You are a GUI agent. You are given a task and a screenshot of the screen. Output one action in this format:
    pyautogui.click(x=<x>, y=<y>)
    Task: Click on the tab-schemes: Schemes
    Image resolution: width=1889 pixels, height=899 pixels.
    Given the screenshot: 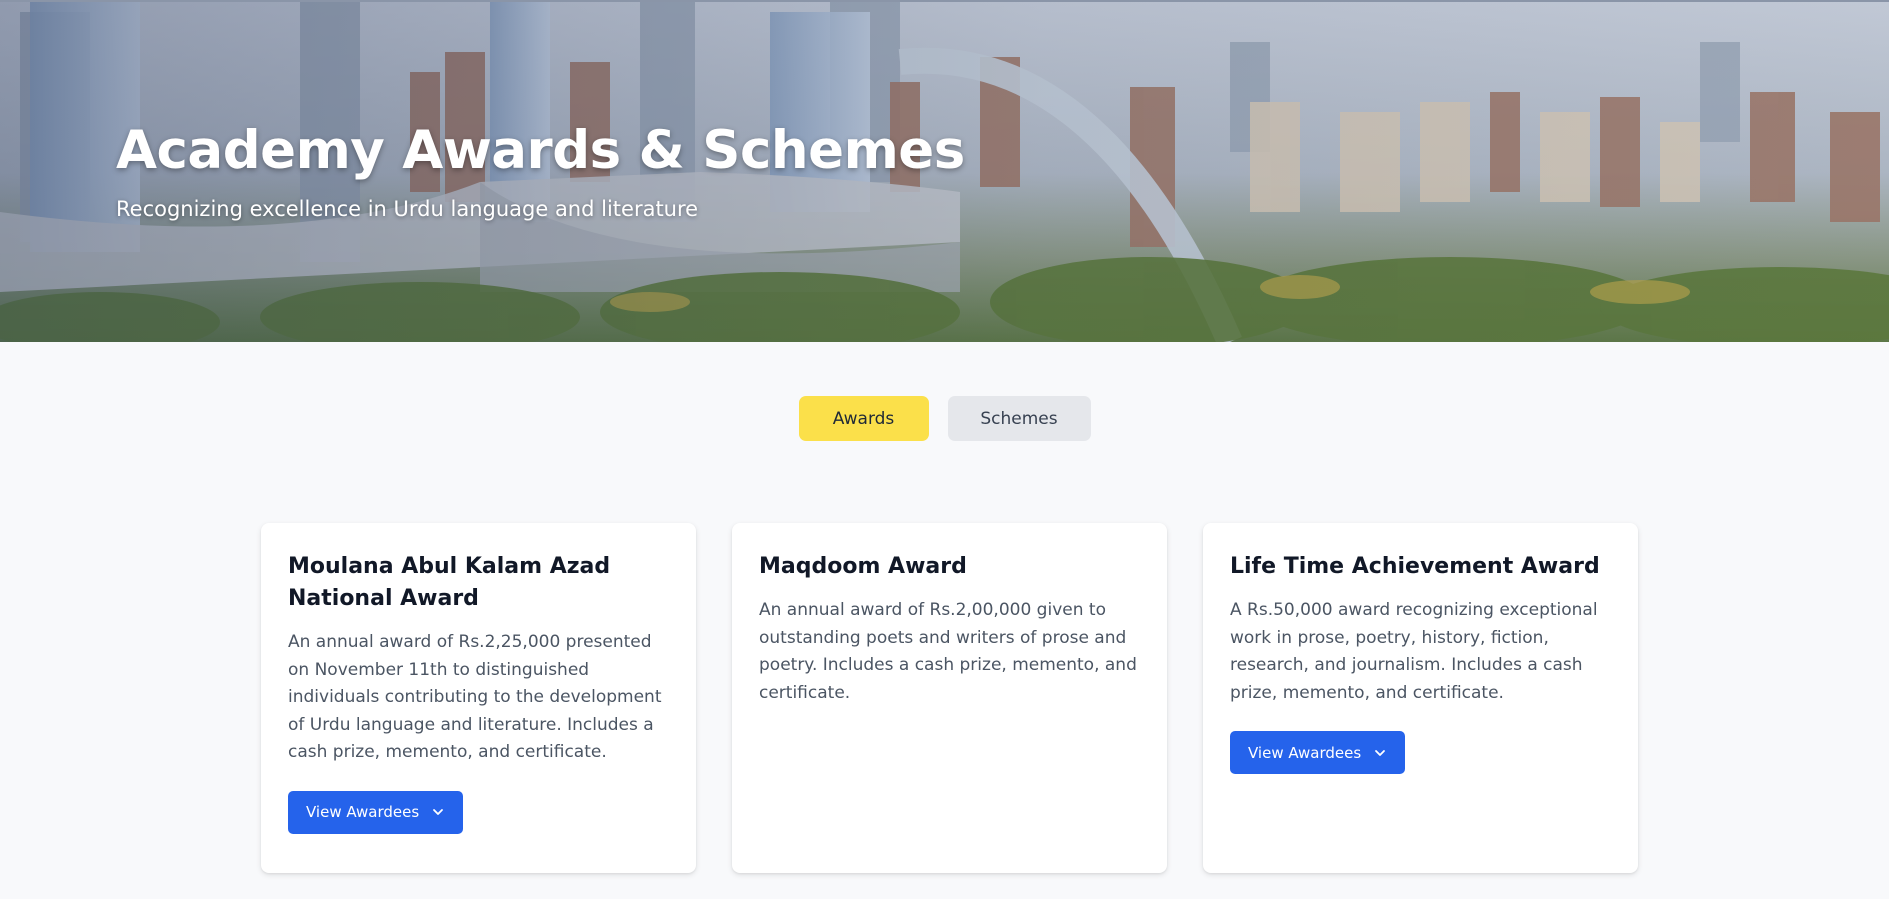 What is the action you would take?
    pyautogui.click(x=1019, y=418)
    